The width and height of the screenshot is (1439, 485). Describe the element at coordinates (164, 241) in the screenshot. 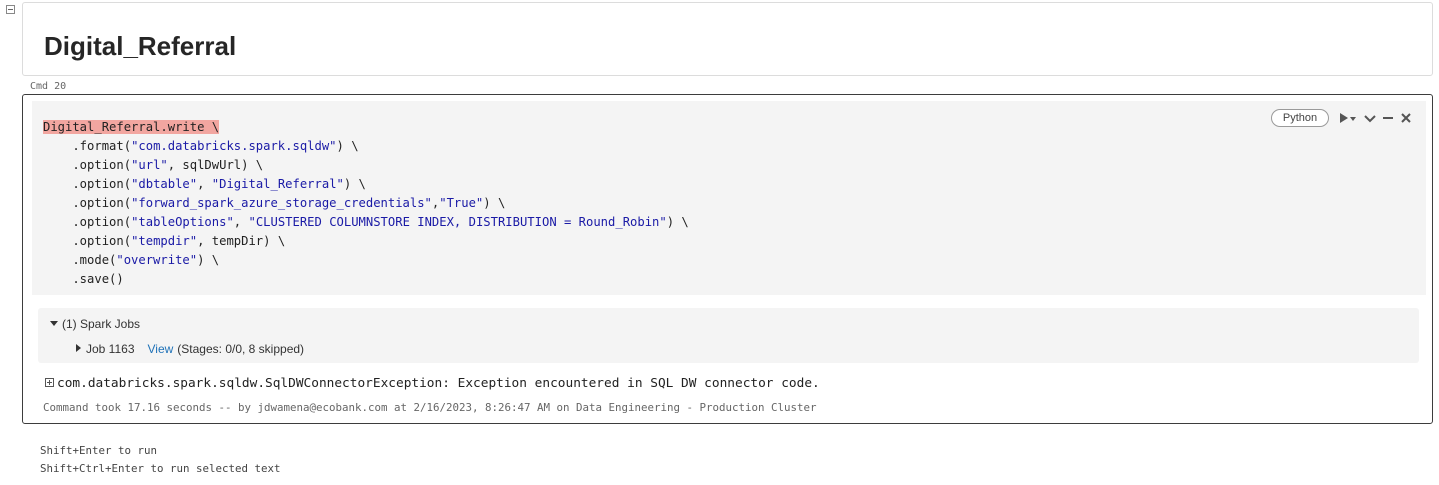

I see `code-string-token: "tempdir"` at that location.